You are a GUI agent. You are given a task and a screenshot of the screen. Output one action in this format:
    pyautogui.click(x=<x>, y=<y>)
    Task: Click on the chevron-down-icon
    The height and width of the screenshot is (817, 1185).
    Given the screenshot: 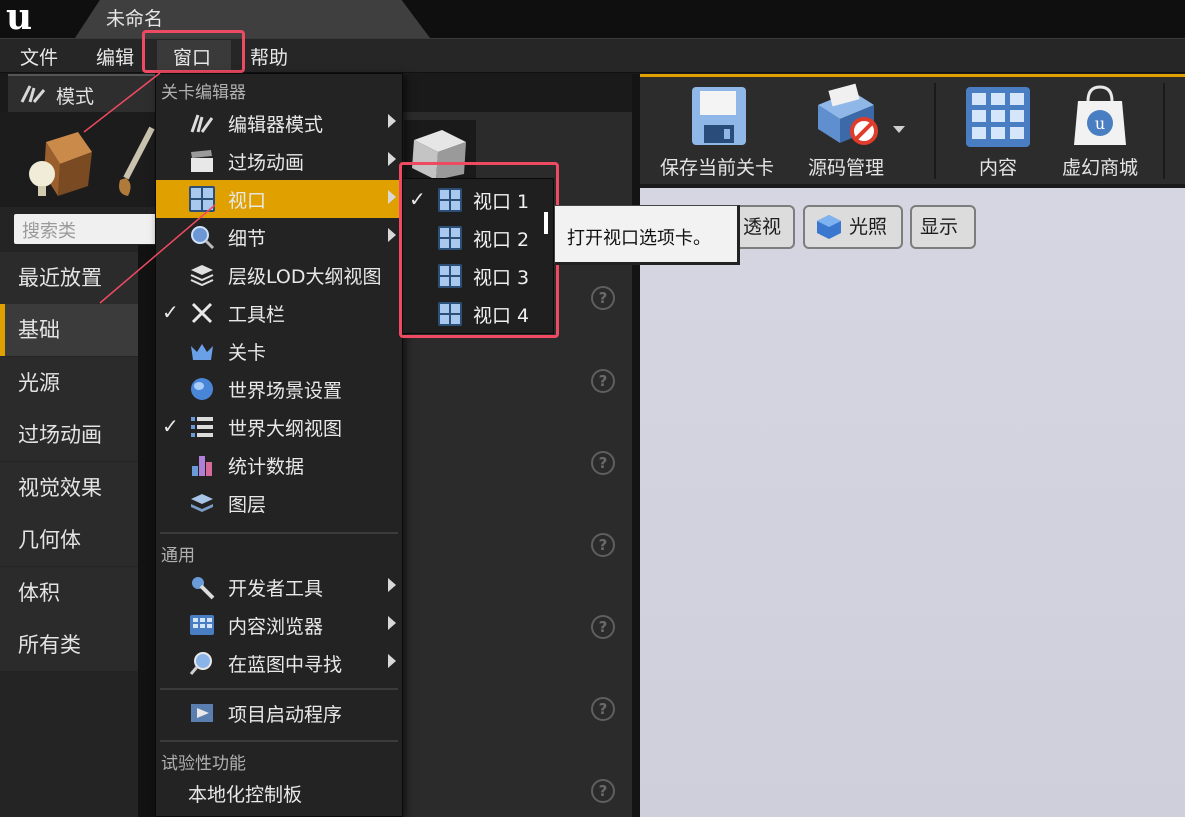 What is the action you would take?
    pyautogui.click(x=899, y=130)
    